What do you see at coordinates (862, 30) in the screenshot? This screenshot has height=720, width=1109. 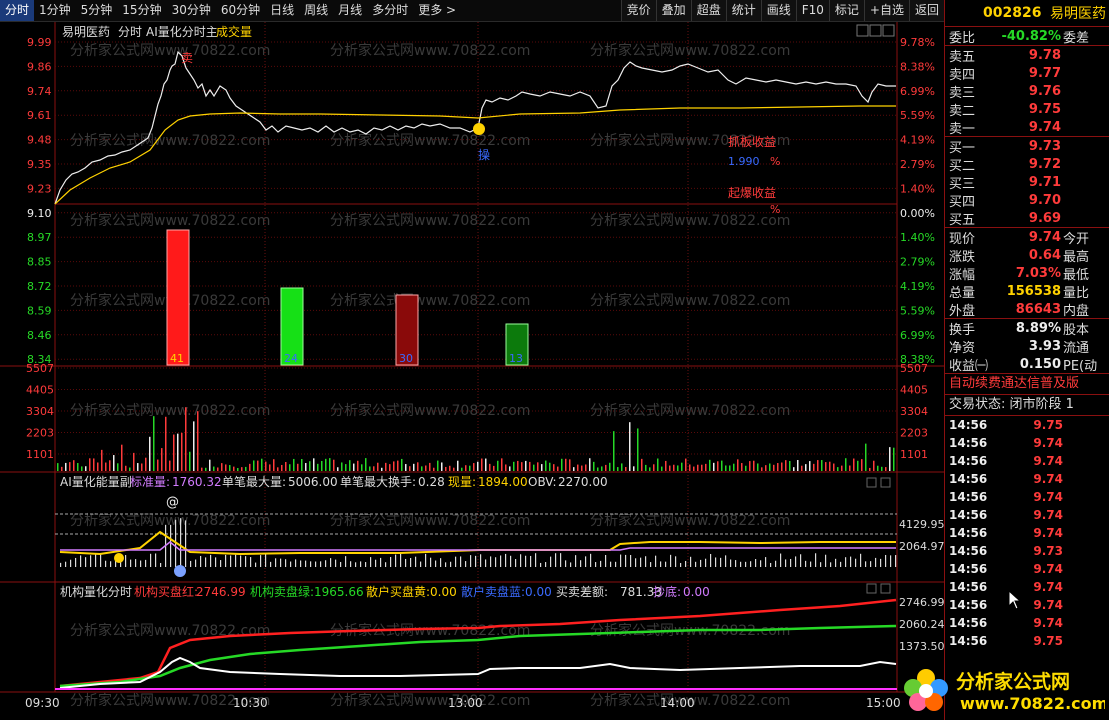 I see `target-icon` at bounding box center [862, 30].